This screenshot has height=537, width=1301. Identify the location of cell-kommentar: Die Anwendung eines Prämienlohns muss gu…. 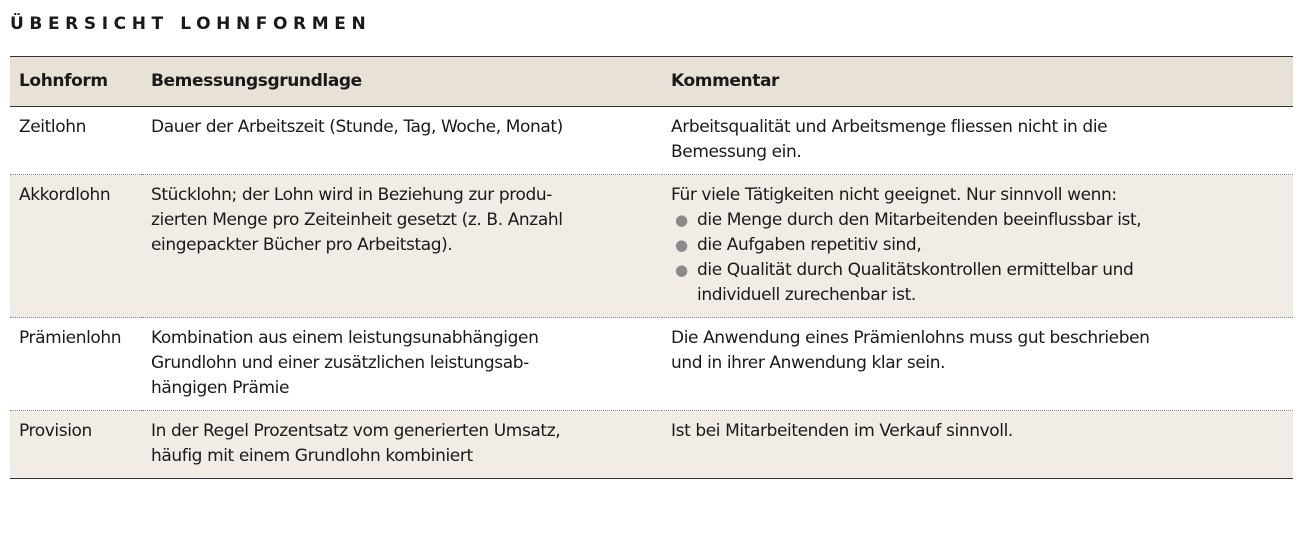
(977, 364).